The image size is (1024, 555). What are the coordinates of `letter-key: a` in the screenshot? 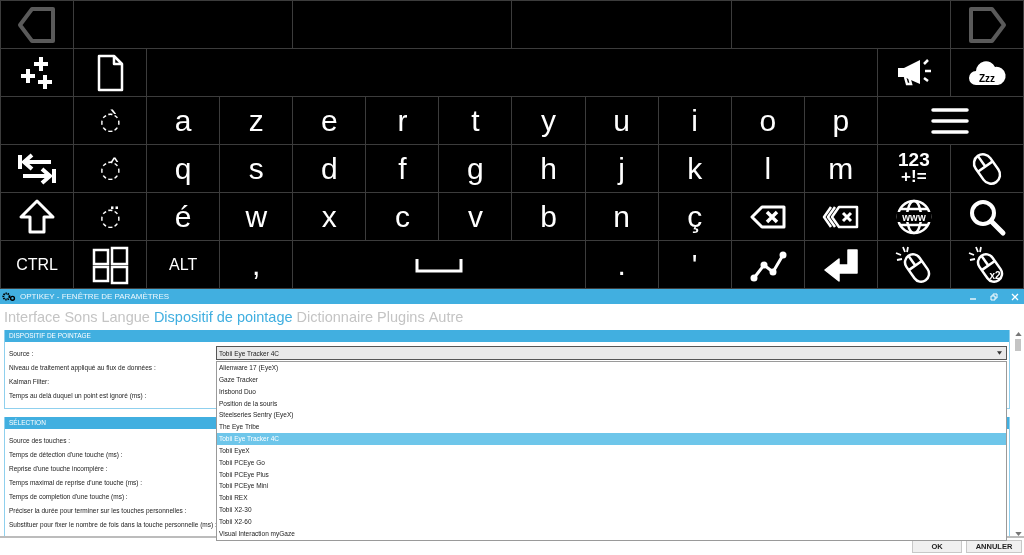 It's located at (183, 120).